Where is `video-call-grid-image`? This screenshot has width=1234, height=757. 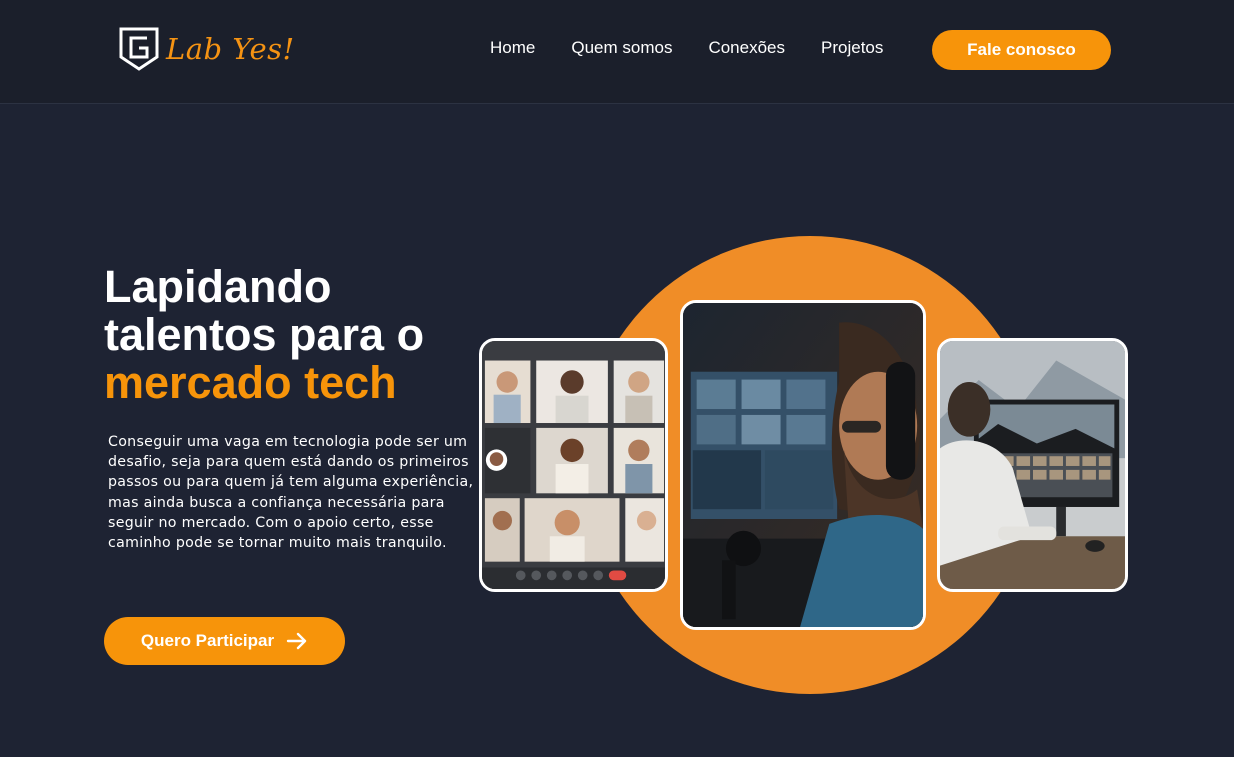 video-call-grid-image is located at coordinates (573, 465).